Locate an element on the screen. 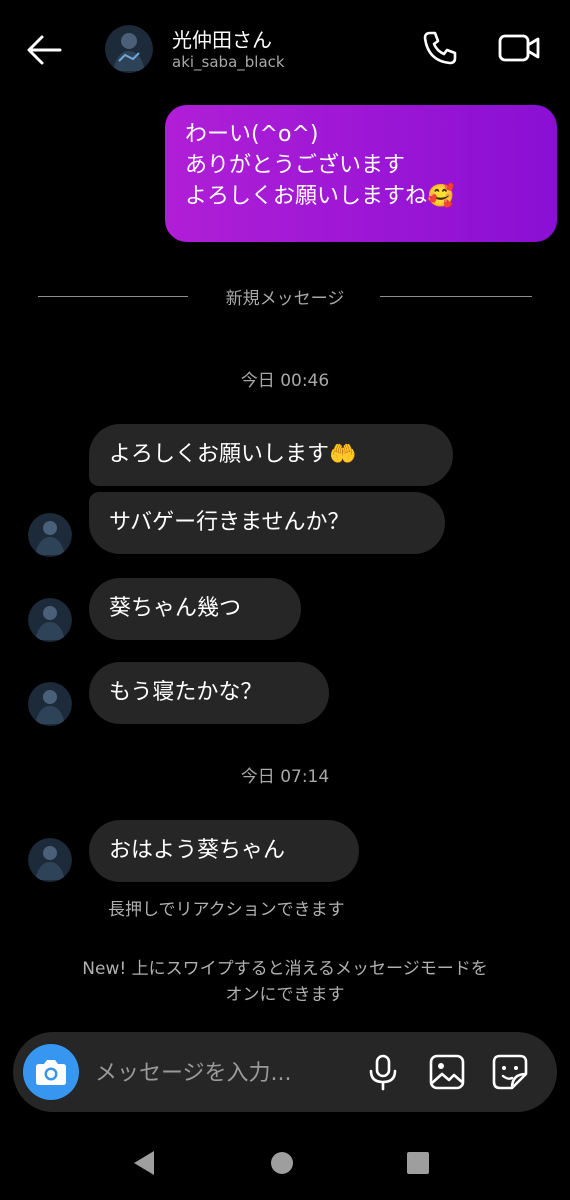 This screenshot has width=570, height=1200. back-button is located at coordinates (44, 50).